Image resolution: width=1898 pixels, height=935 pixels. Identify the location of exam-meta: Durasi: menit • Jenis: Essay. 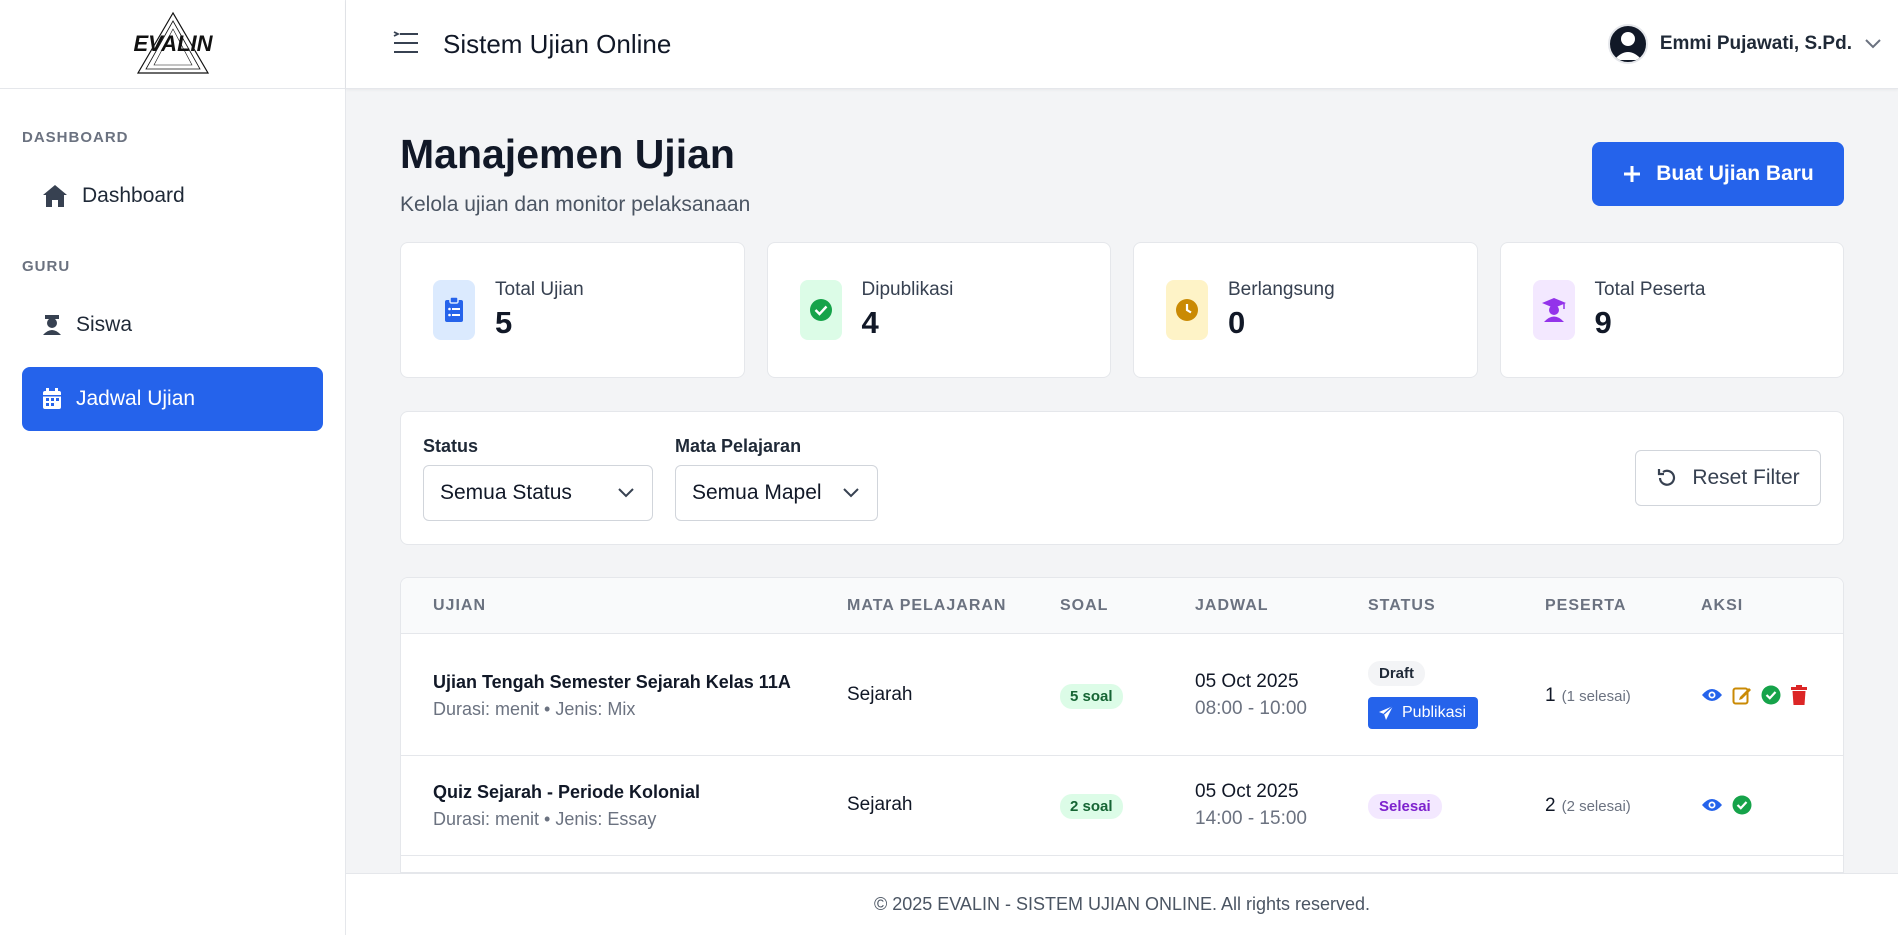
(545, 819).